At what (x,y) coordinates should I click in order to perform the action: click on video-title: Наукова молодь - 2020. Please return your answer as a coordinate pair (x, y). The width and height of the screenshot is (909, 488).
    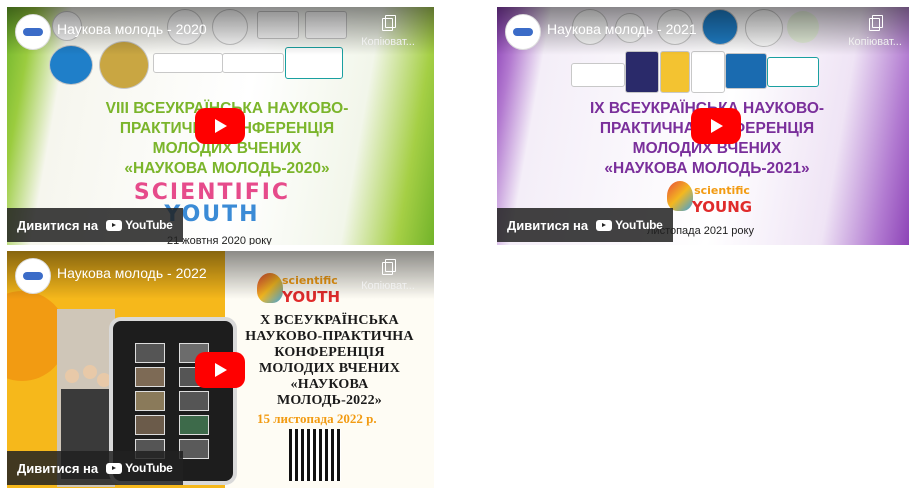
    Looking at the image, I should click on (132, 29).